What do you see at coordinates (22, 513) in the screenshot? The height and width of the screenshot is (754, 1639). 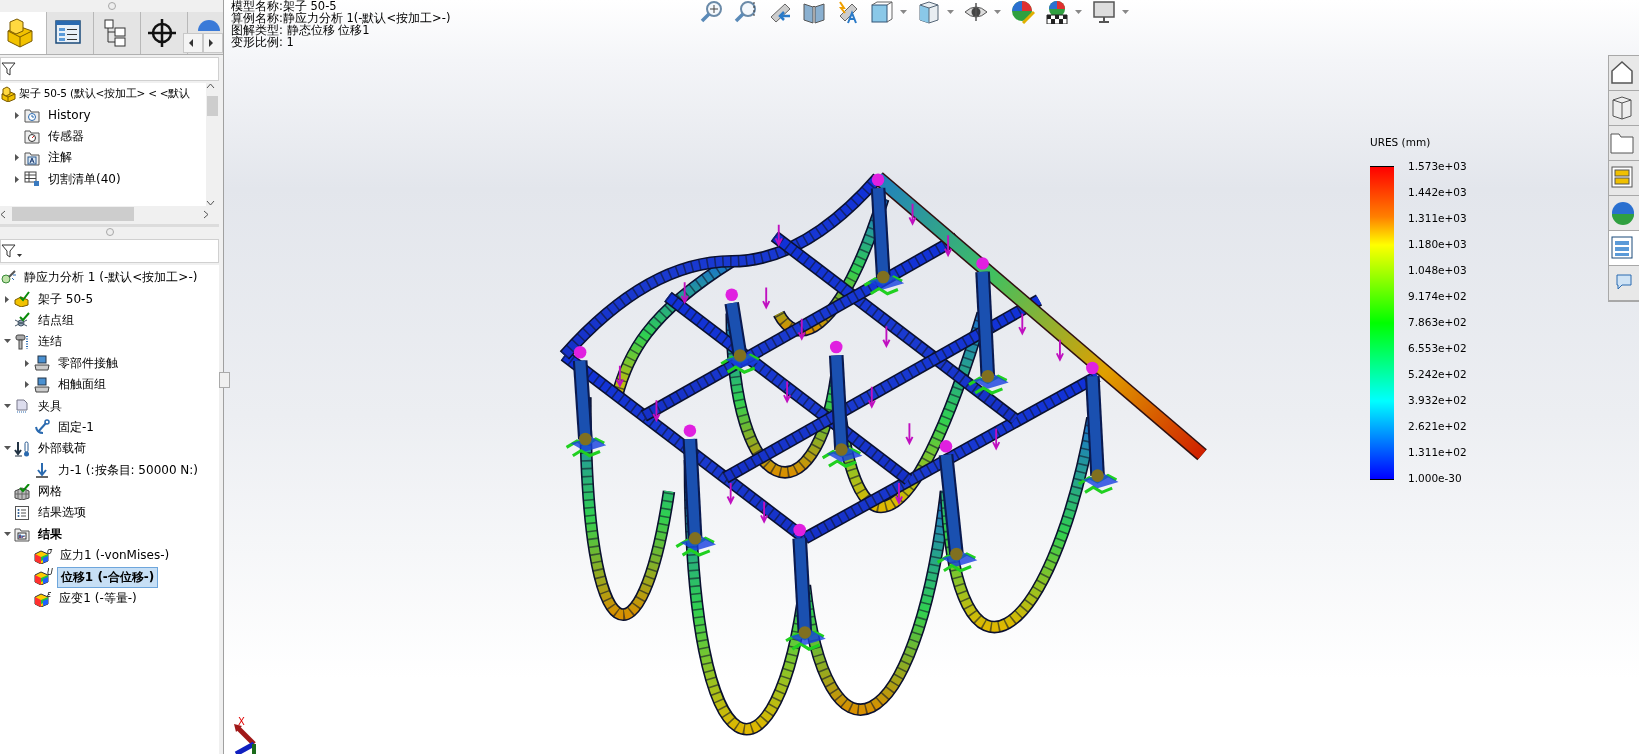 I see `list-icon` at bounding box center [22, 513].